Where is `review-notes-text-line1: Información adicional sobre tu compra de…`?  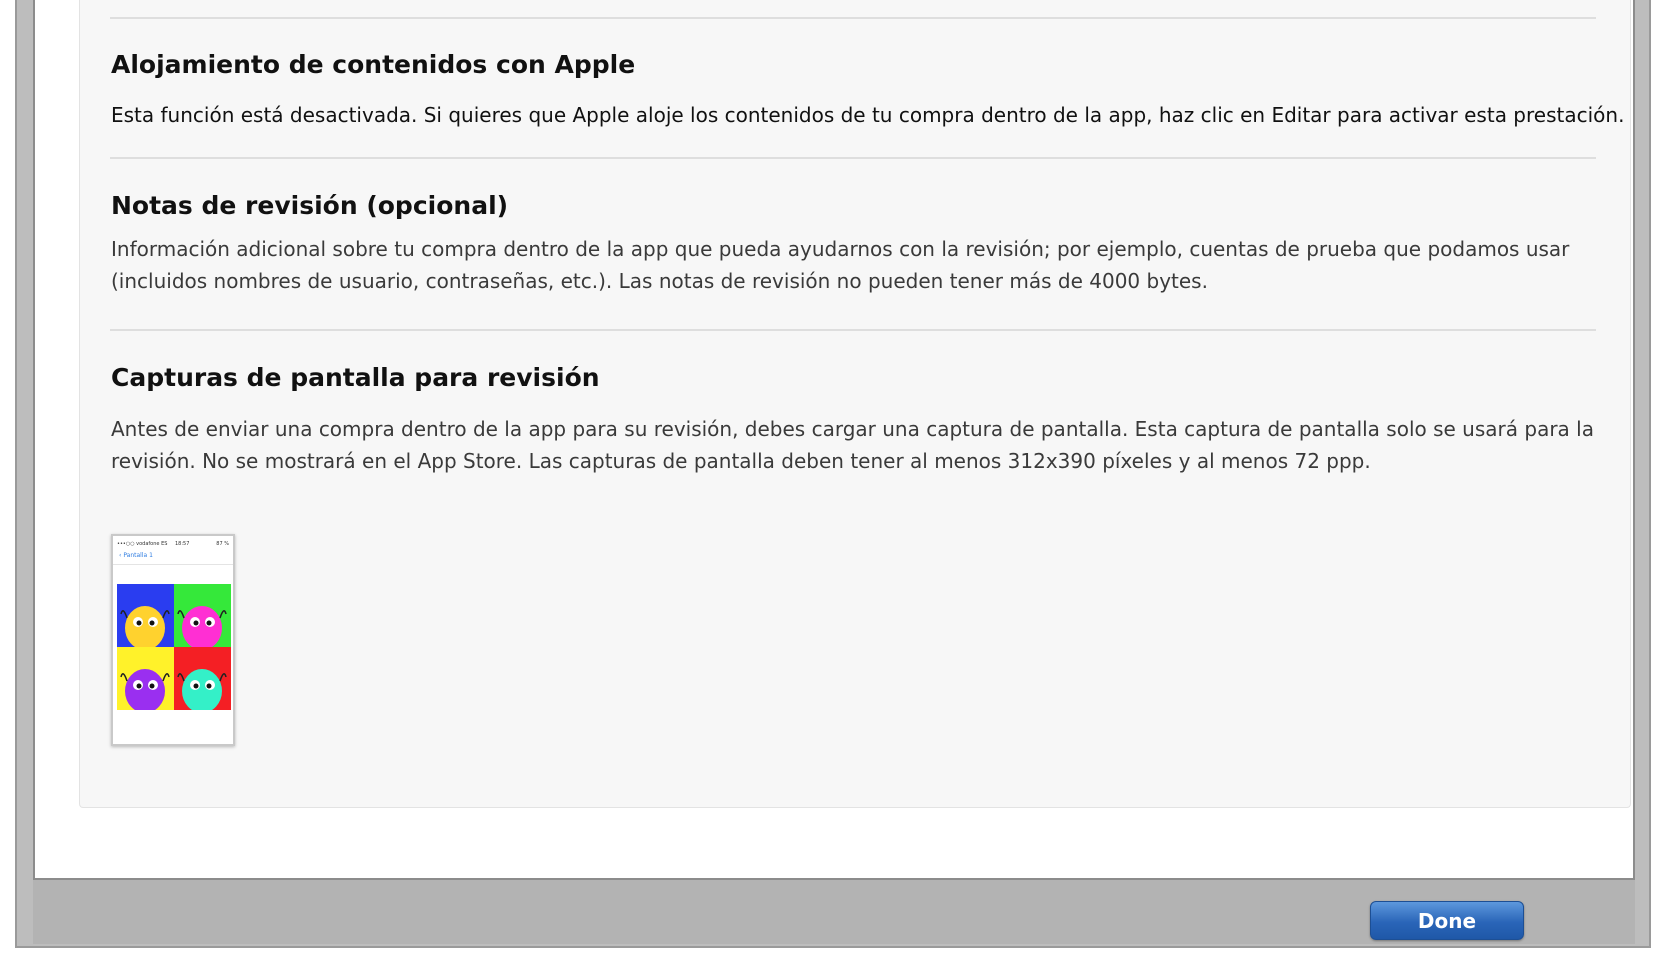 review-notes-text-line1: Información adicional sobre tu compra de… is located at coordinates (840, 249).